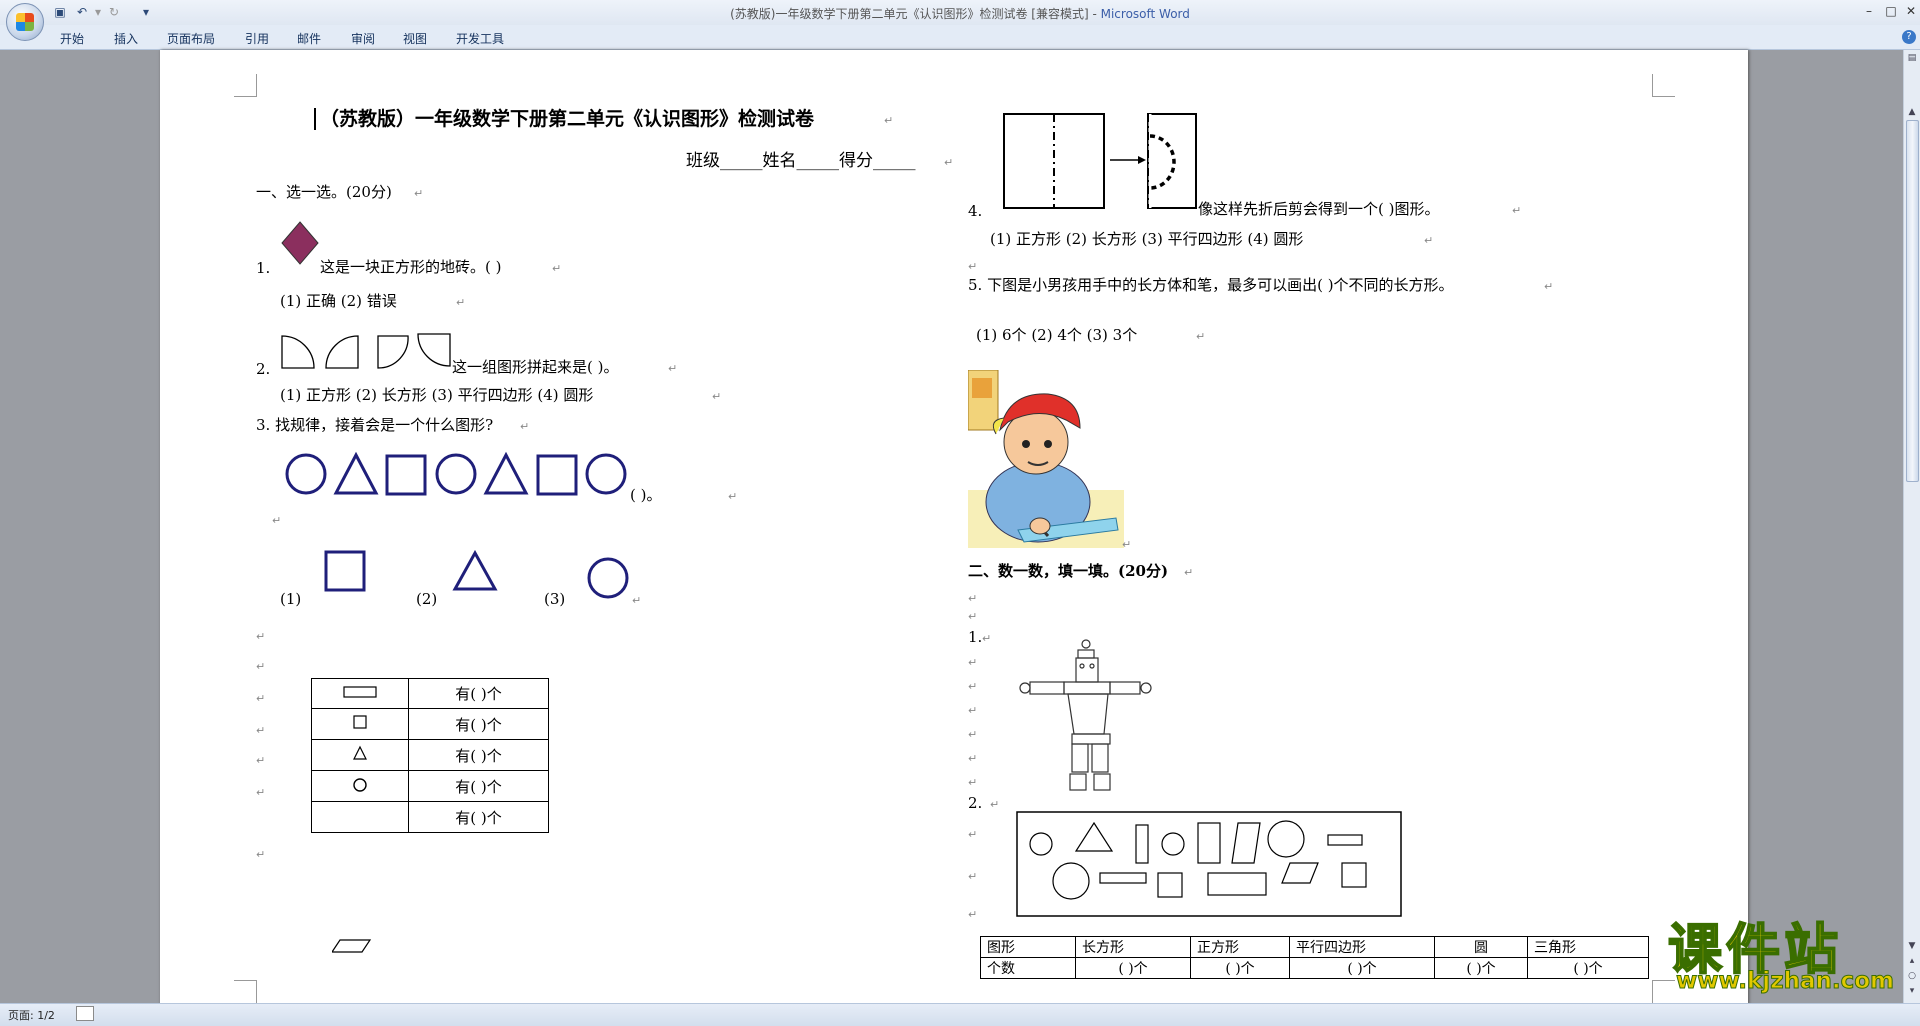  Describe the element at coordinates (975, 637) in the screenshot. I see `s2-q1-number: 1.` at that location.